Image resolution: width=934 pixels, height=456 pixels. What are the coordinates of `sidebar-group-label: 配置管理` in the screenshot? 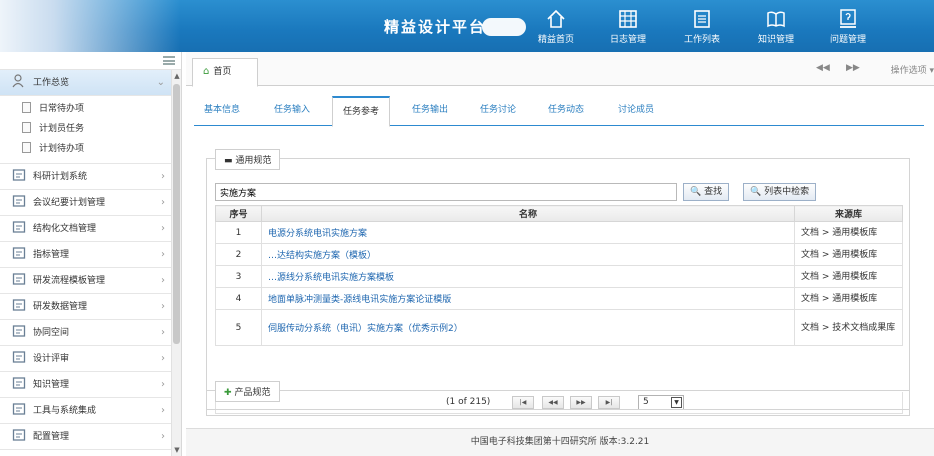 It's located at (51, 437).